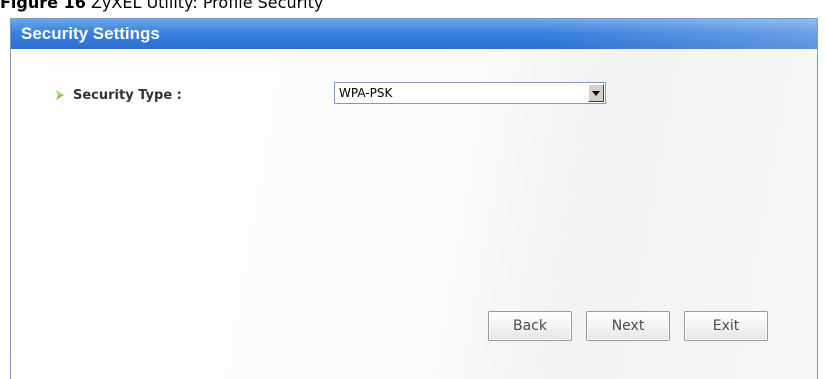  Describe the element at coordinates (90, 33) in the screenshot. I see `window-title: Security Settings` at that location.